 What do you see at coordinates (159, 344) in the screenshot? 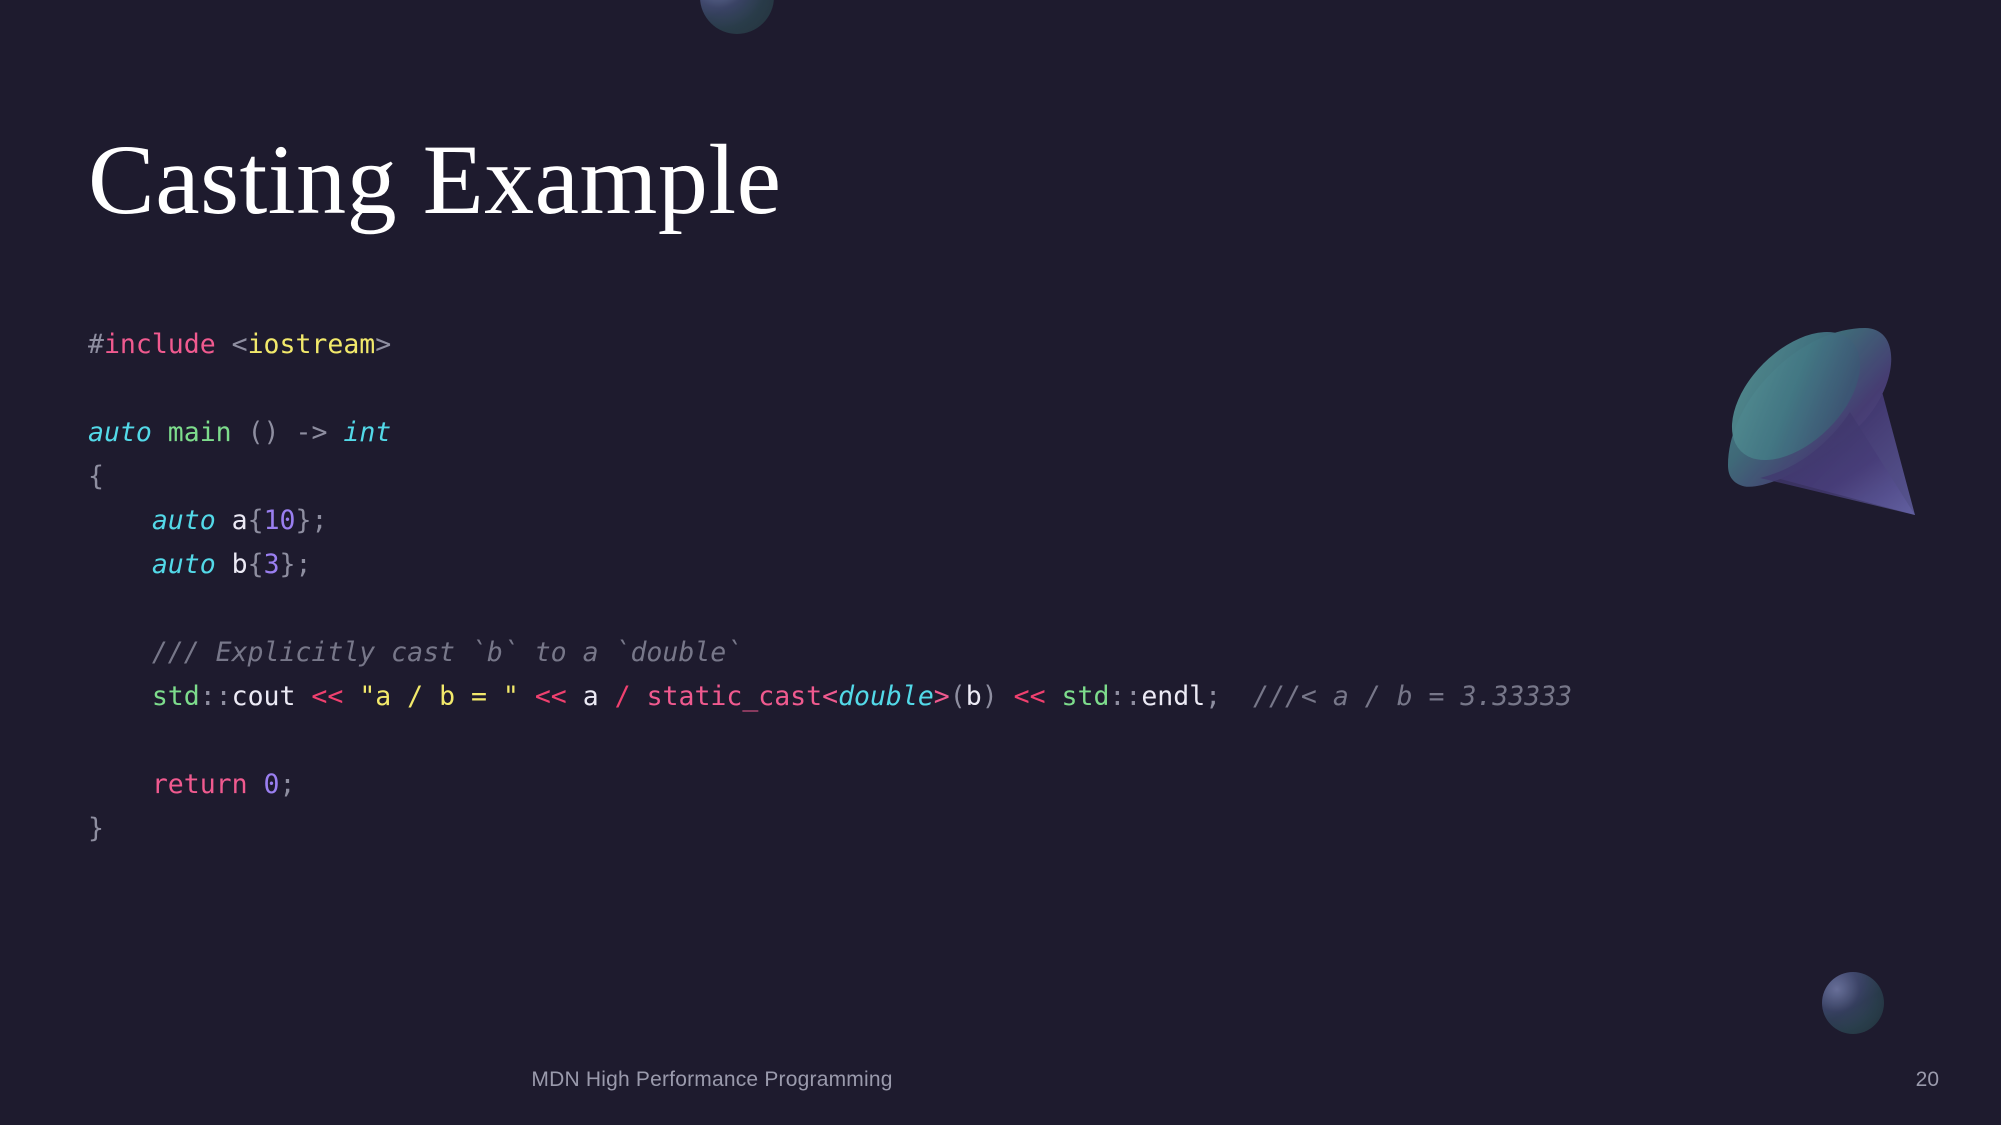
I see `code-token-pre: include` at bounding box center [159, 344].